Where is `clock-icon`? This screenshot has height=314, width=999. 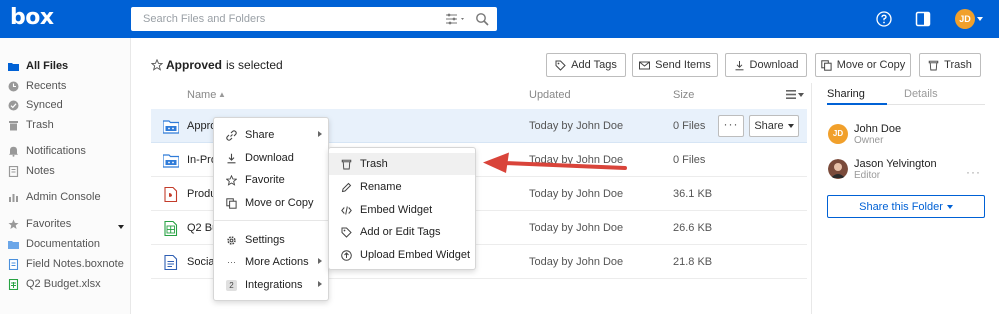 clock-icon is located at coordinates (13, 86).